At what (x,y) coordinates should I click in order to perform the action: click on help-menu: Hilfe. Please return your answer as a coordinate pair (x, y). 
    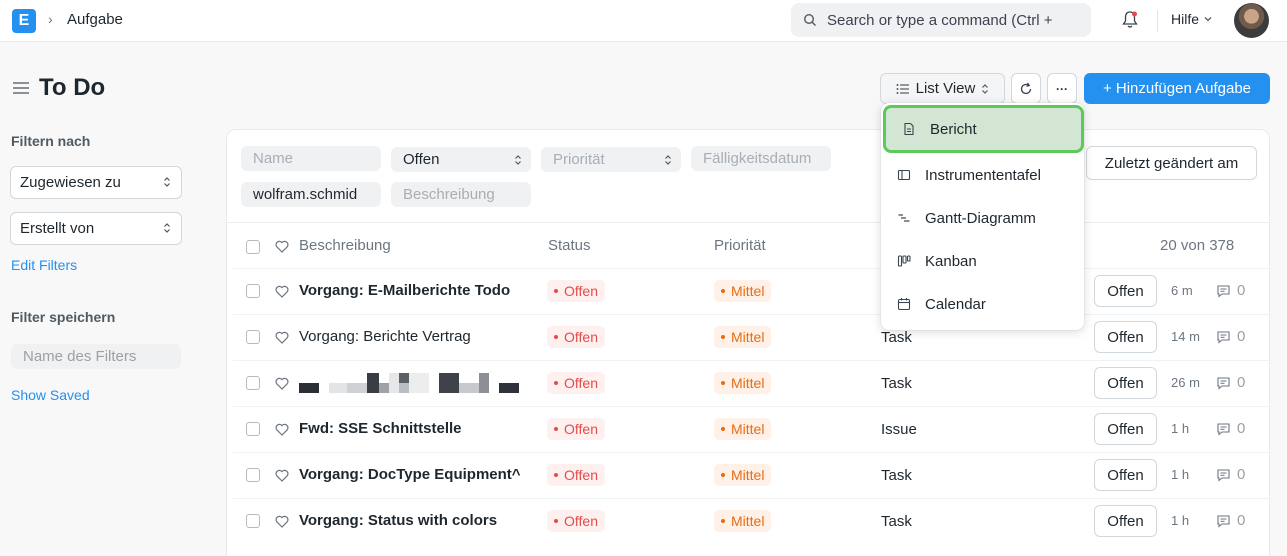
    Looking at the image, I should click on (1192, 19).